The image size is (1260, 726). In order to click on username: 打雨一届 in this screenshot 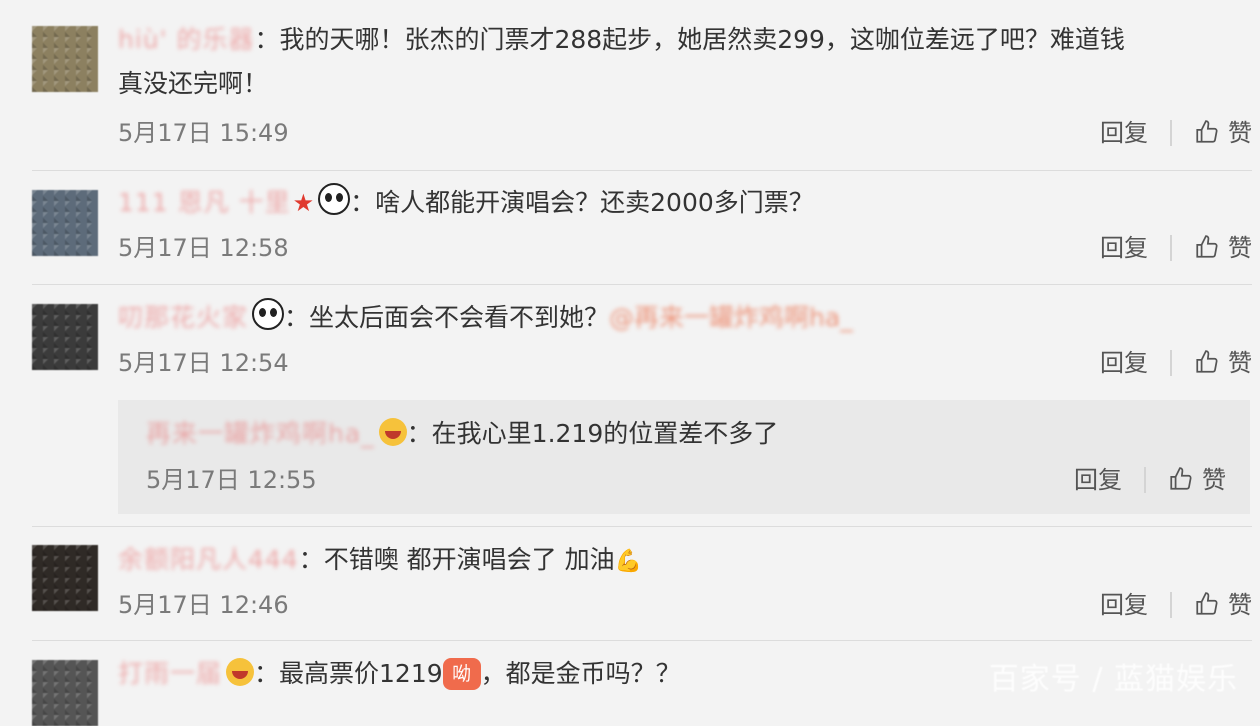, I will do `click(170, 674)`.